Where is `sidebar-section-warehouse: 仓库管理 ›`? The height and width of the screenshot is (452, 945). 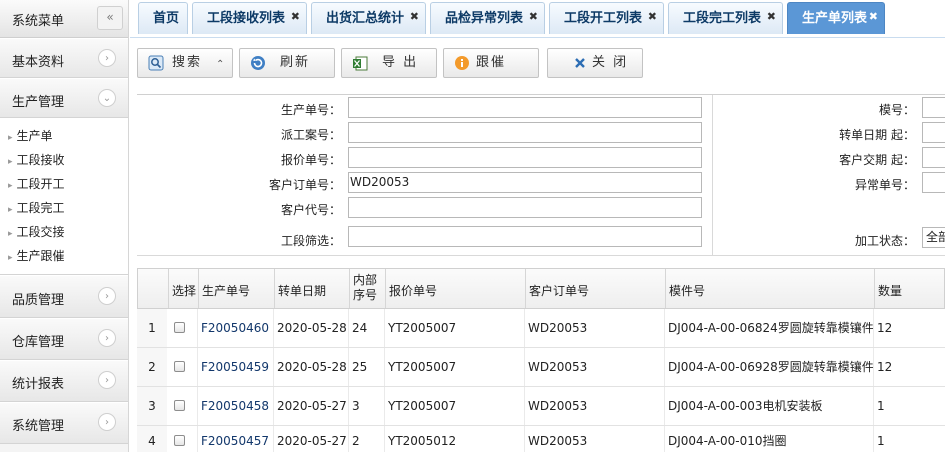 sidebar-section-warehouse: 仓库管理 › is located at coordinates (64, 339).